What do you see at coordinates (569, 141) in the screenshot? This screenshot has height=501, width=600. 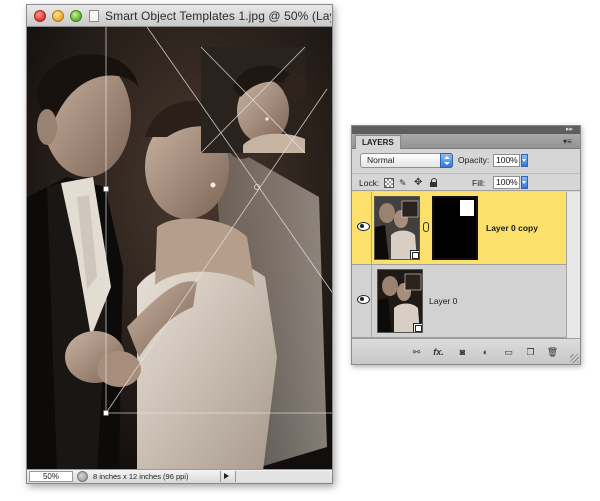 I see `panel-menu-icon: ▾≡` at bounding box center [569, 141].